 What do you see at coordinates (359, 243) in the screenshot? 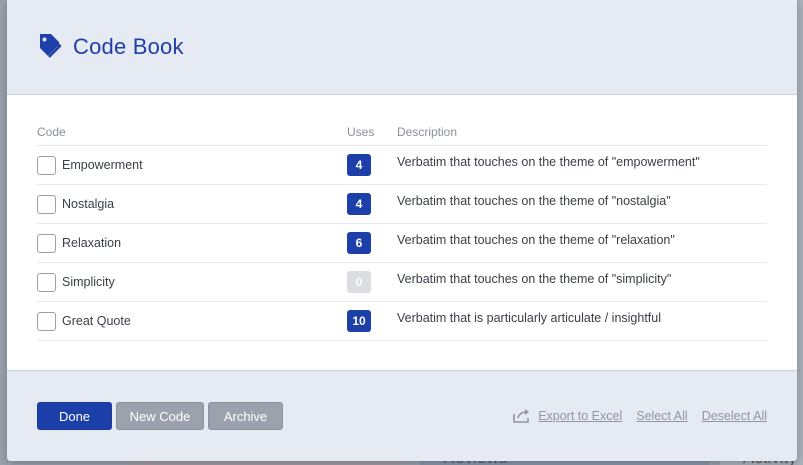
I see `uses-badge: 6` at bounding box center [359, 243].